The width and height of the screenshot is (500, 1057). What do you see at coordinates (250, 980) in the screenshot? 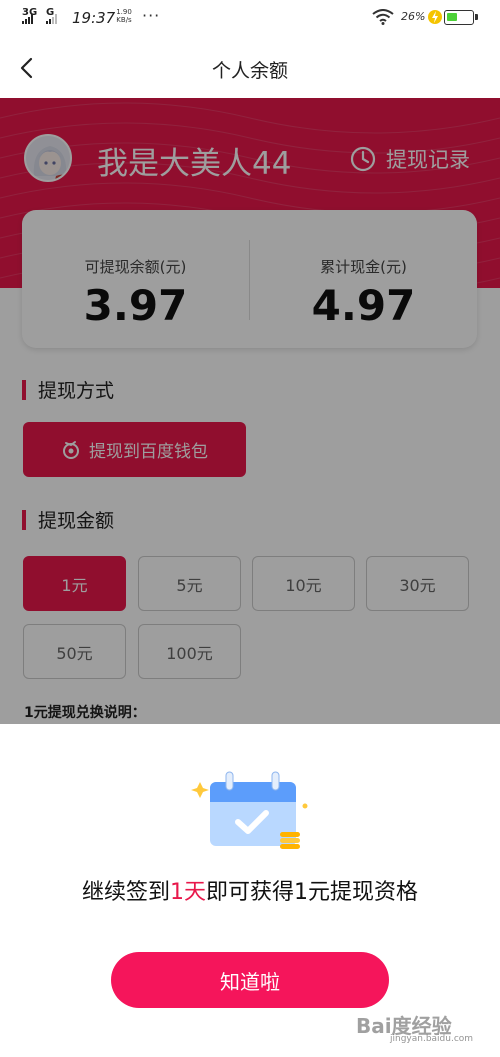
I see `confirm-button: 知道啦` at bounding box center [250, 980].